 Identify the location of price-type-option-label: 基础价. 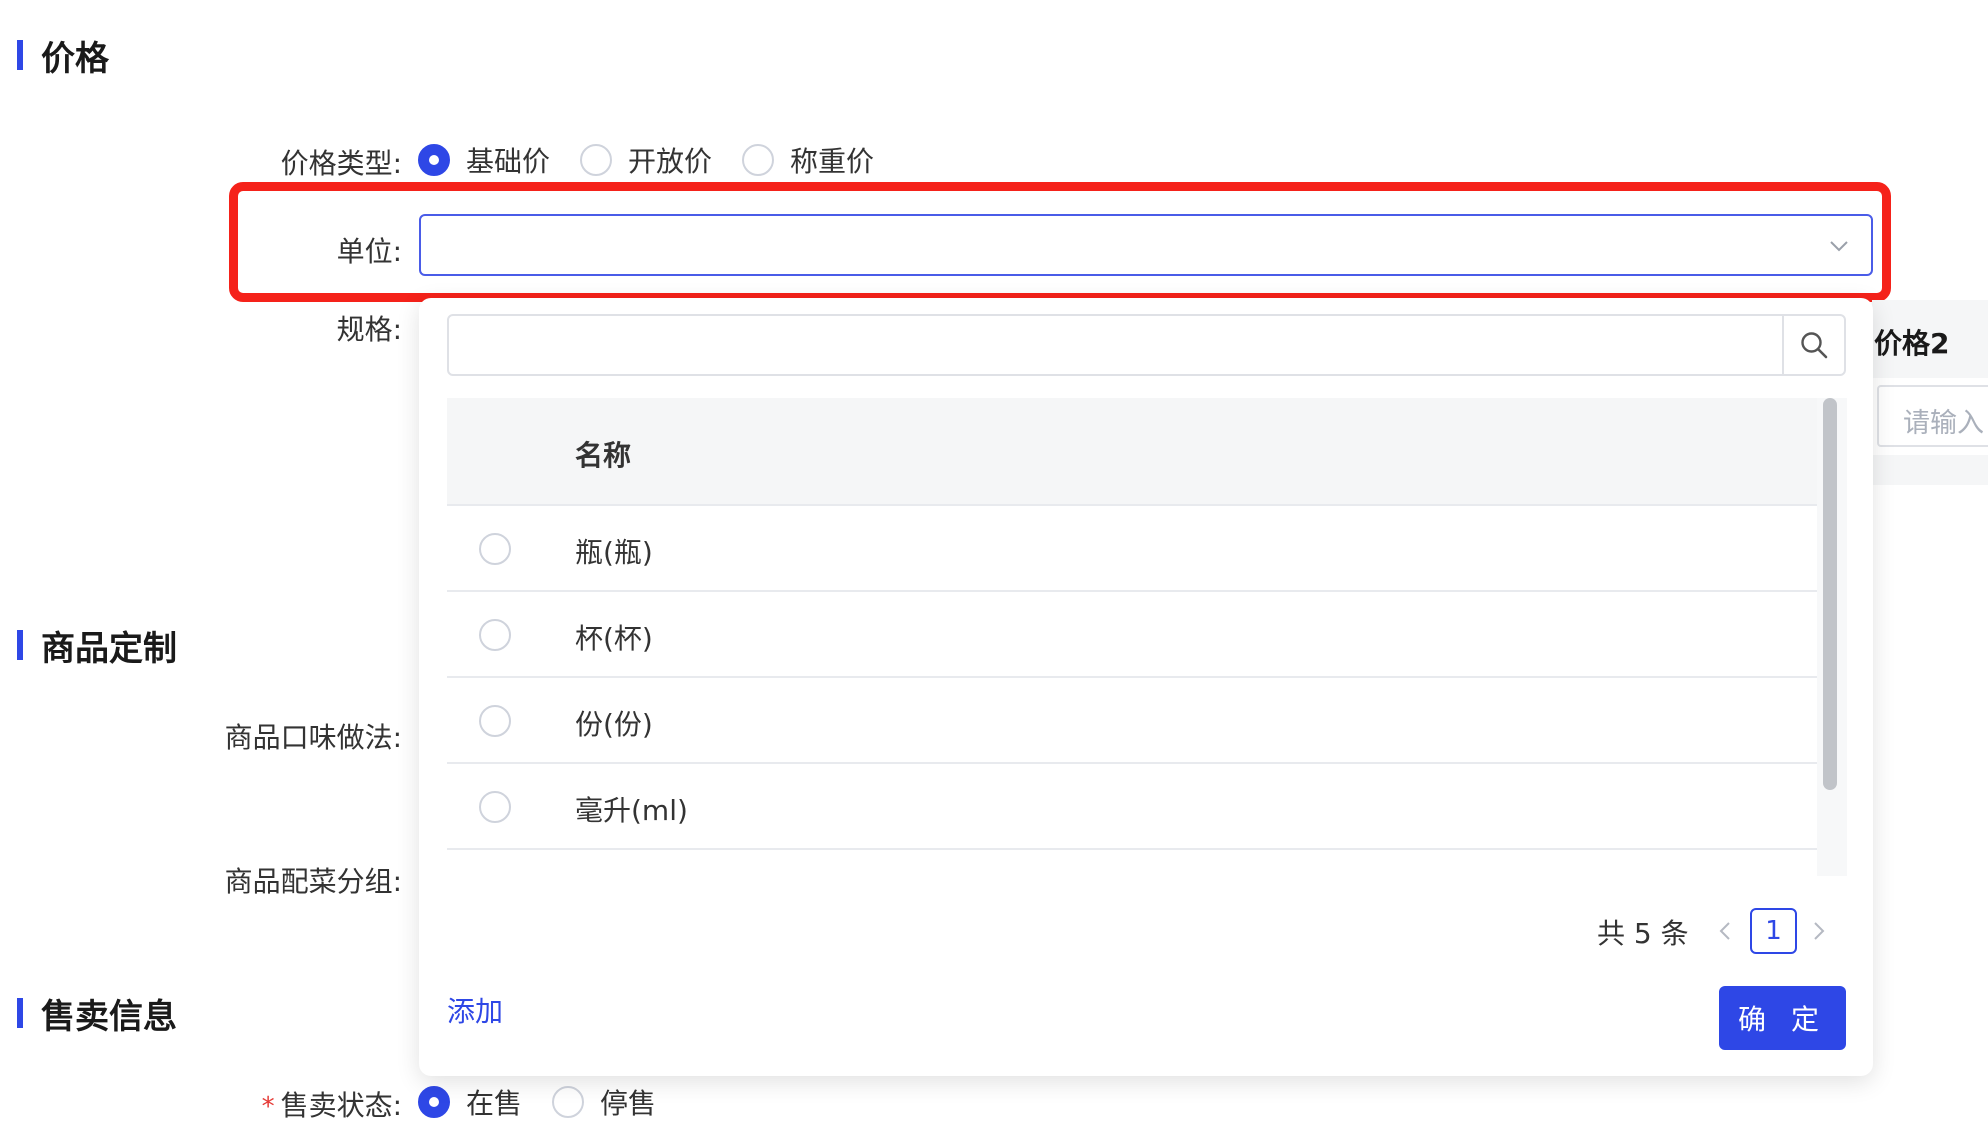
(508, 161).